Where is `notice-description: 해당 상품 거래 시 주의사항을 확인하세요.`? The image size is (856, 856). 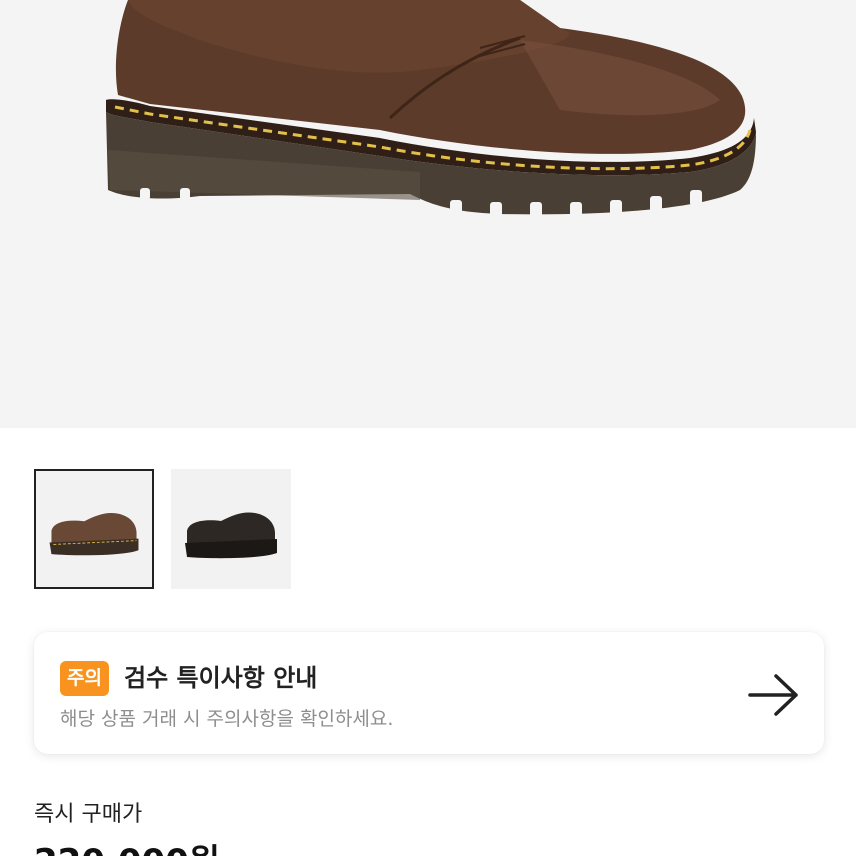
notice-description: 해당 상품 거래 시 주의사항을 확인하세요. is located at coordinates (227, 719).